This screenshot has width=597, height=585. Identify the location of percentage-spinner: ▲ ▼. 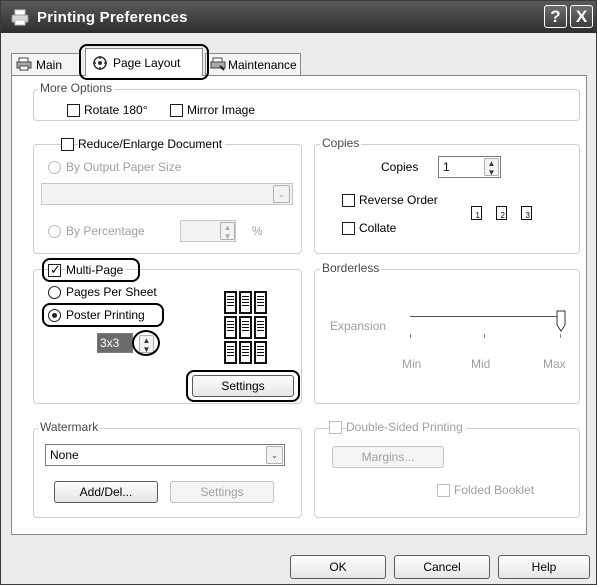
(227, 231).